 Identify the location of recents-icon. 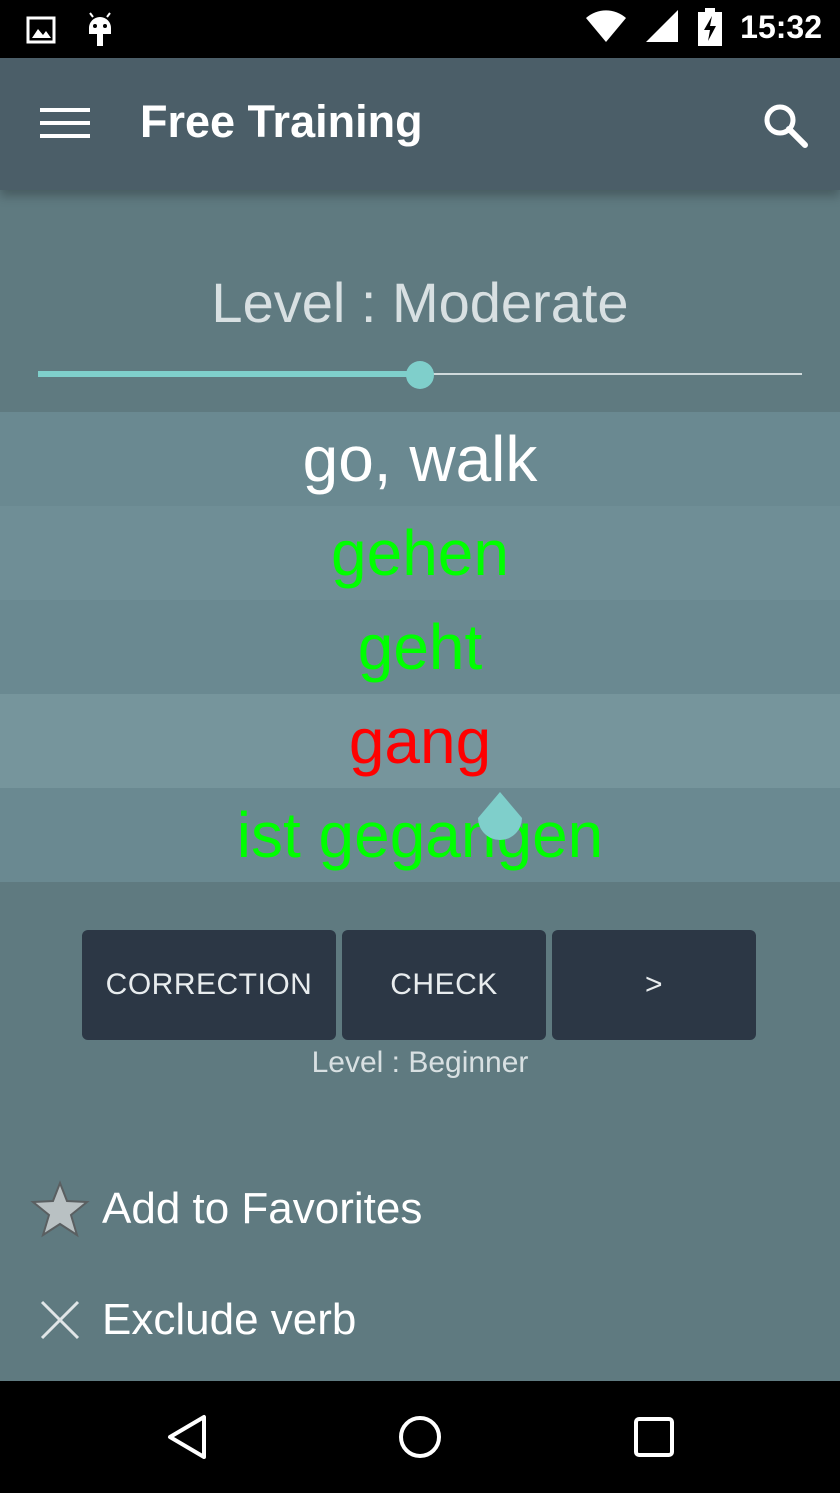
(654, 1437).